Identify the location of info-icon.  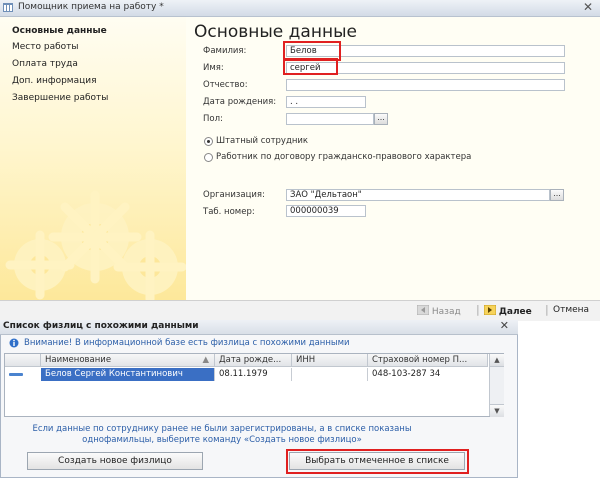
(14, 343).